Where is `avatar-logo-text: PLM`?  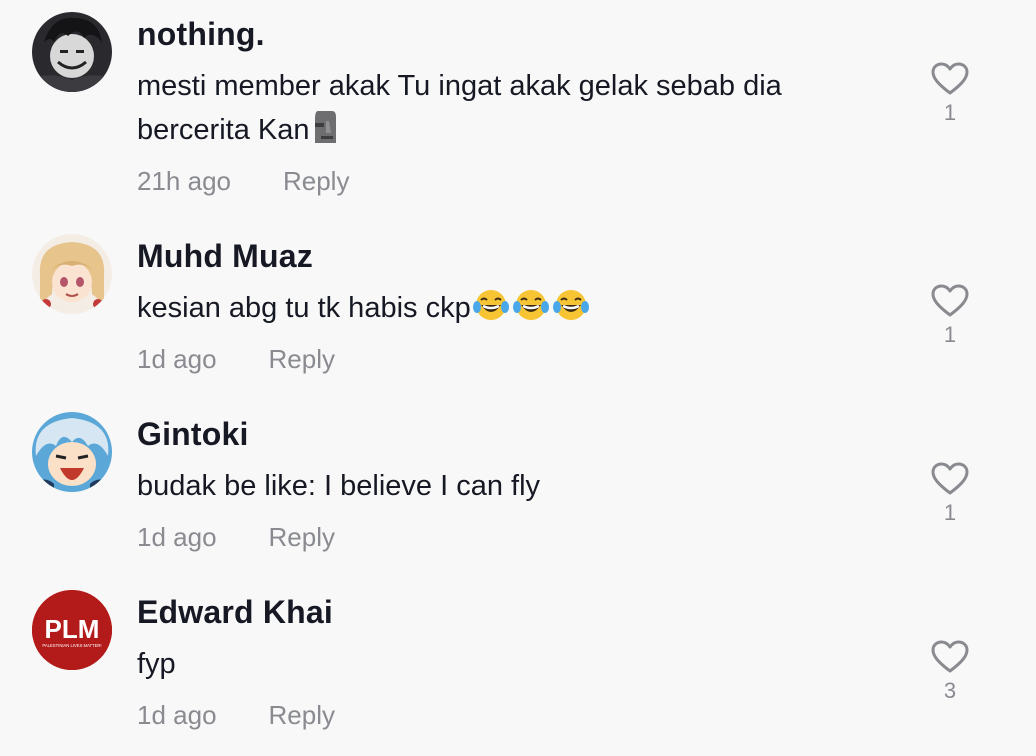 avatar-logo-text: PLM is located at coordinates (72, 629).